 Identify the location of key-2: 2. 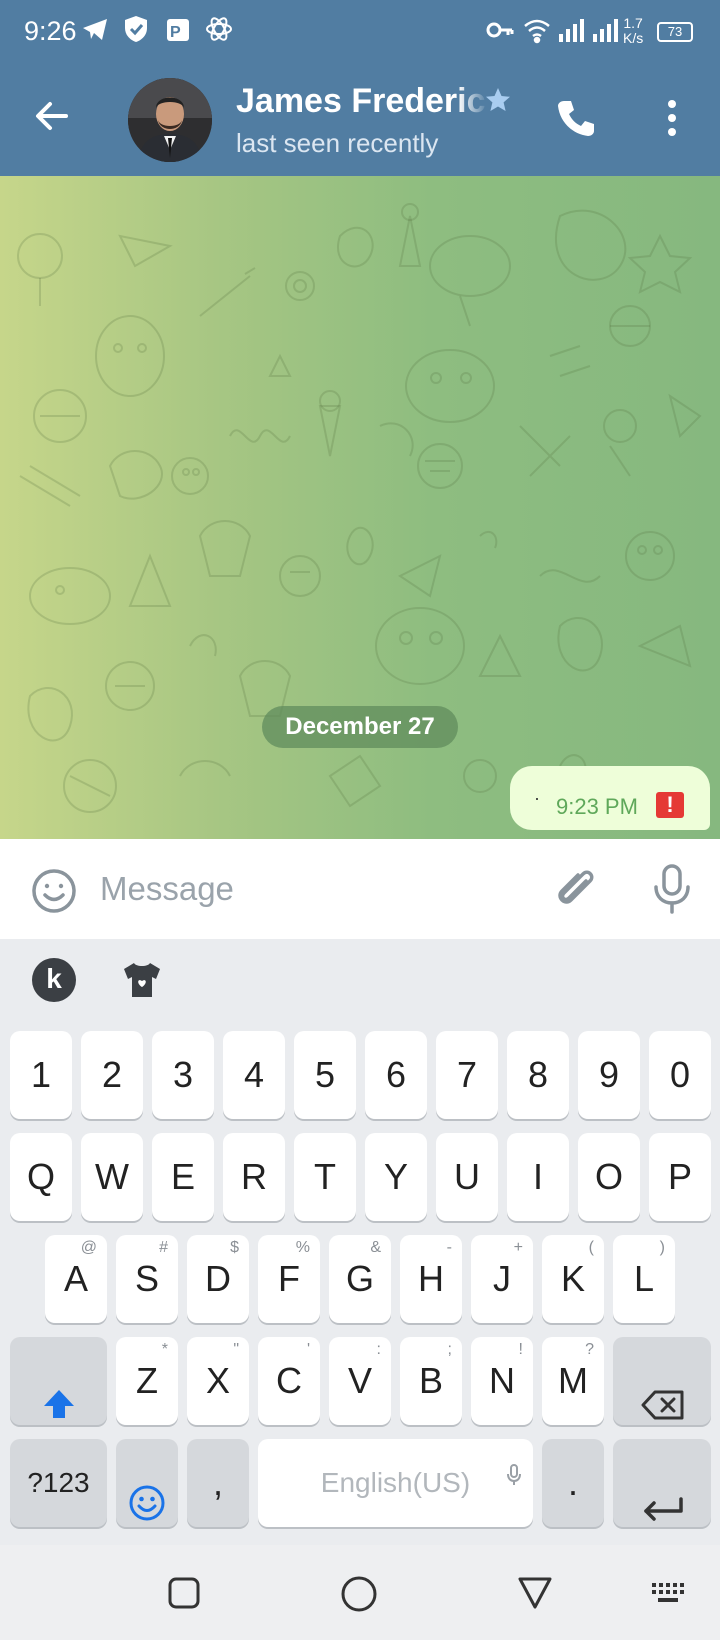
(112, 1075).